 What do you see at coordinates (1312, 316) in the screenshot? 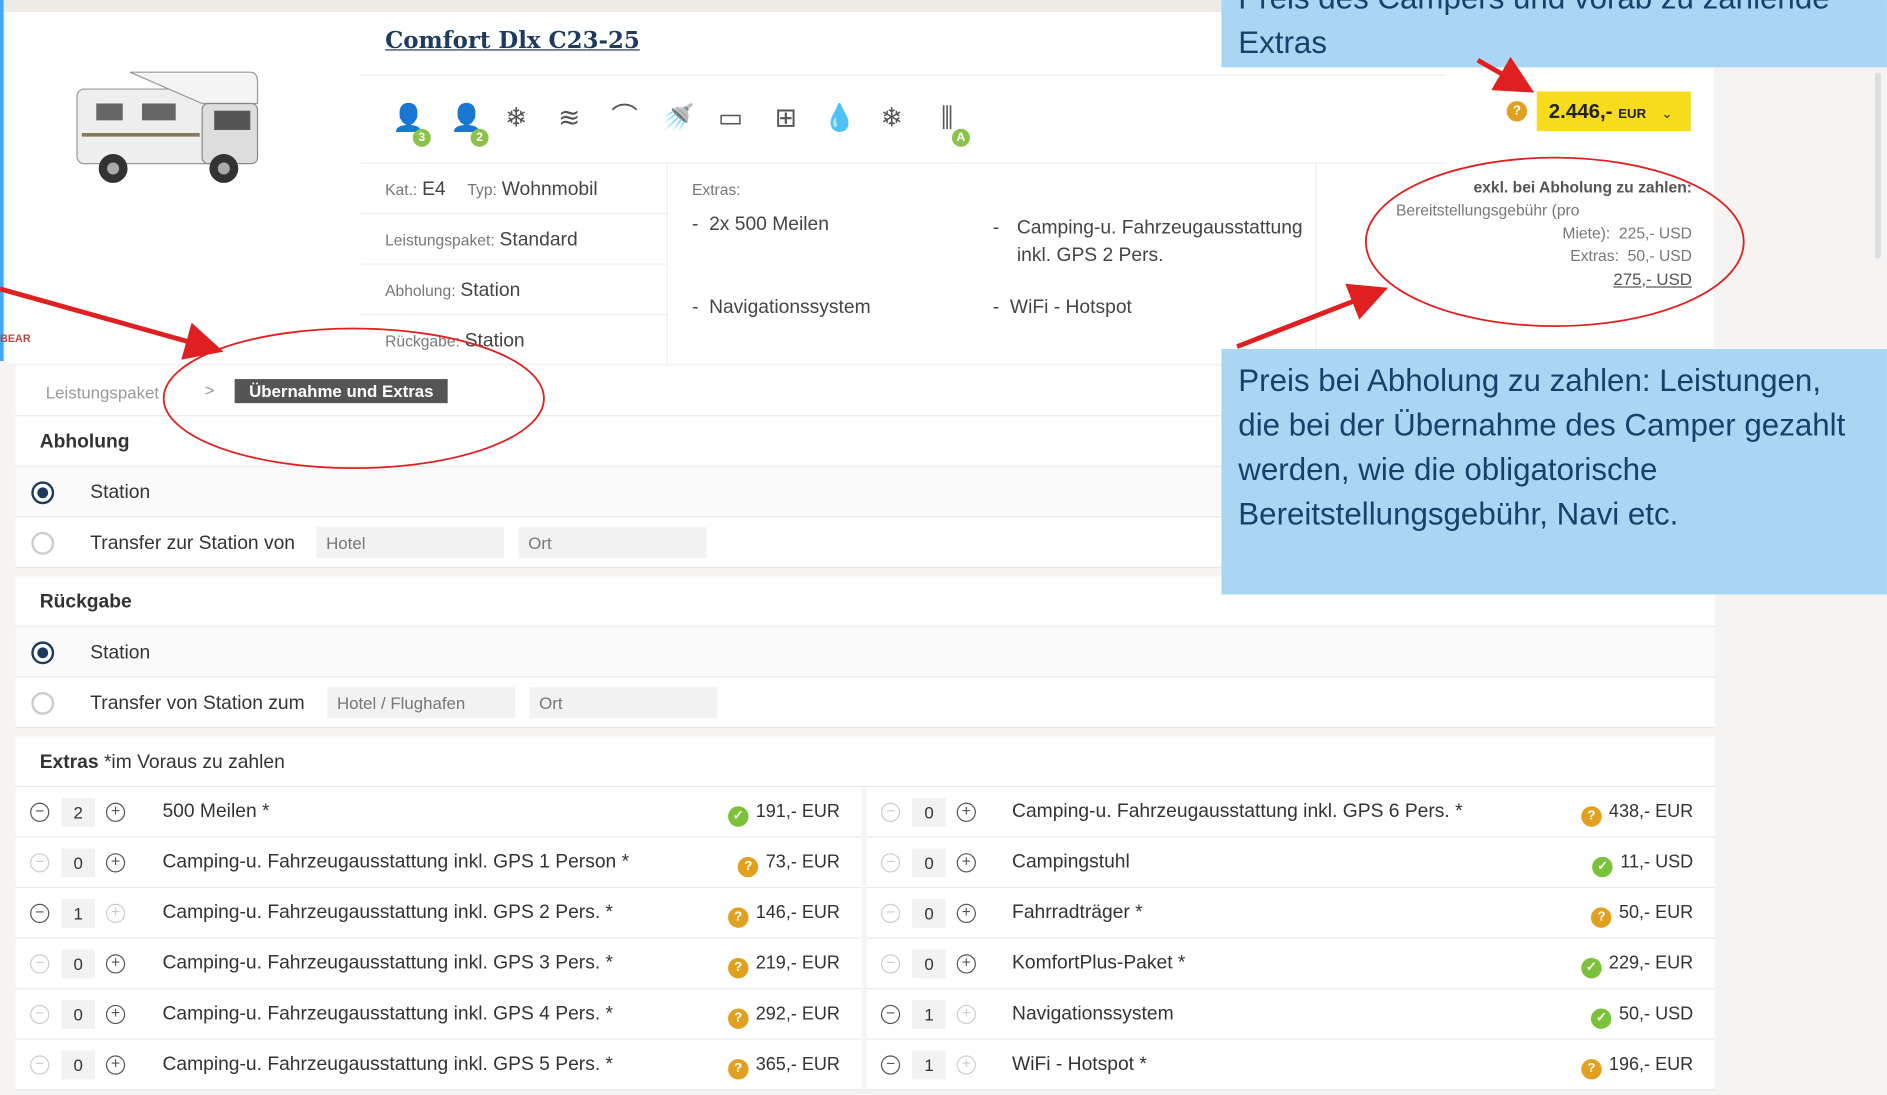
I see `arrow-to-pickup-box` at bounding box center [1312, 316].